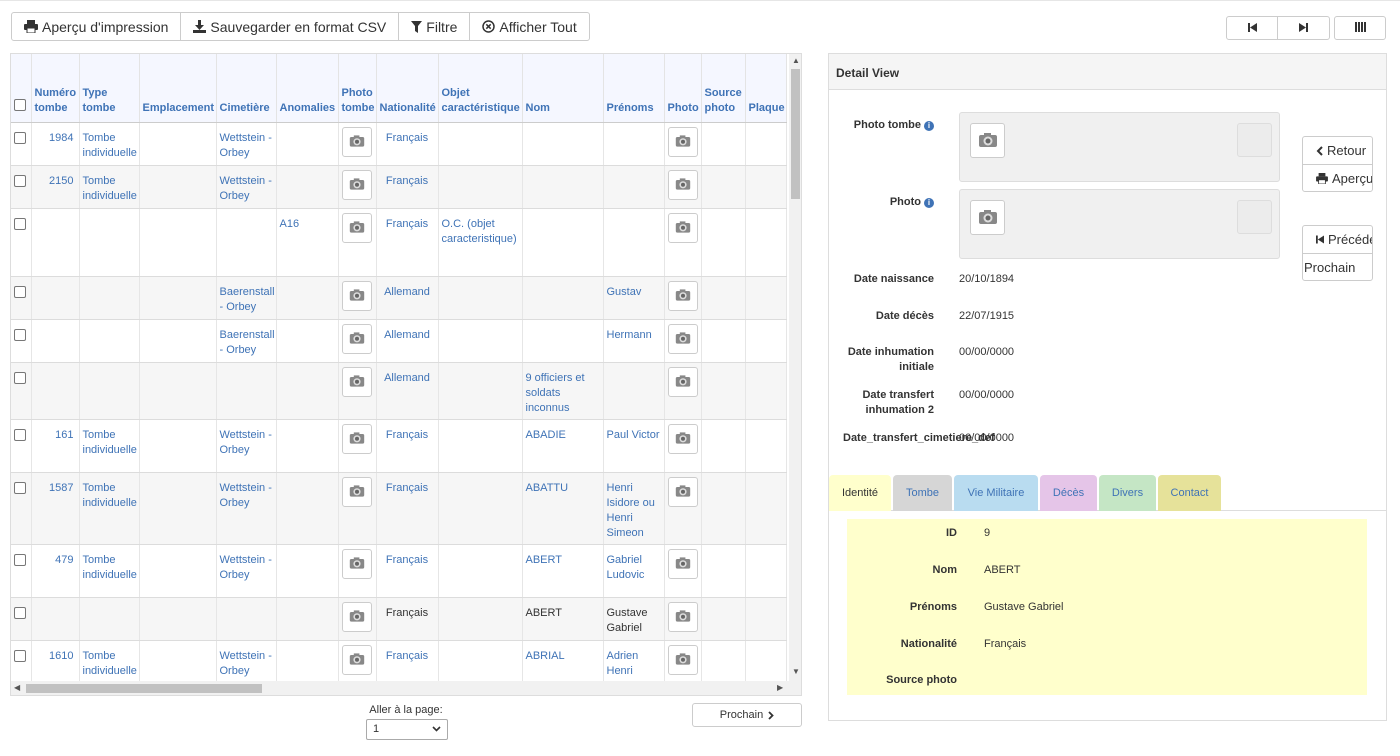  I want to click on photo-tombe-slot, so click(1254, 140).